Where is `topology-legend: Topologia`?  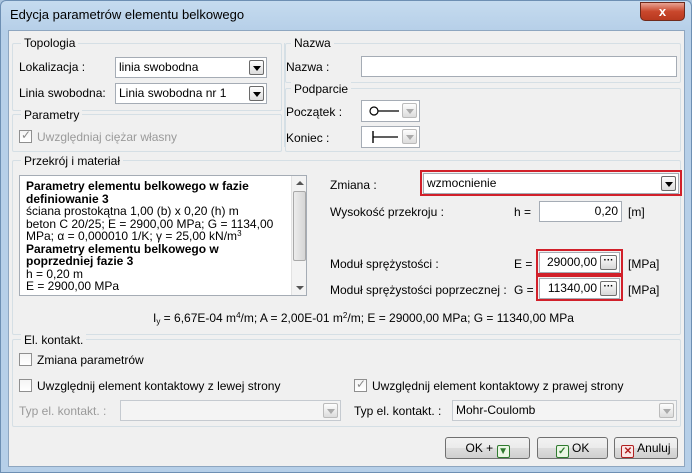 topology-legend: Topologia is located at coordinates (50, 43).